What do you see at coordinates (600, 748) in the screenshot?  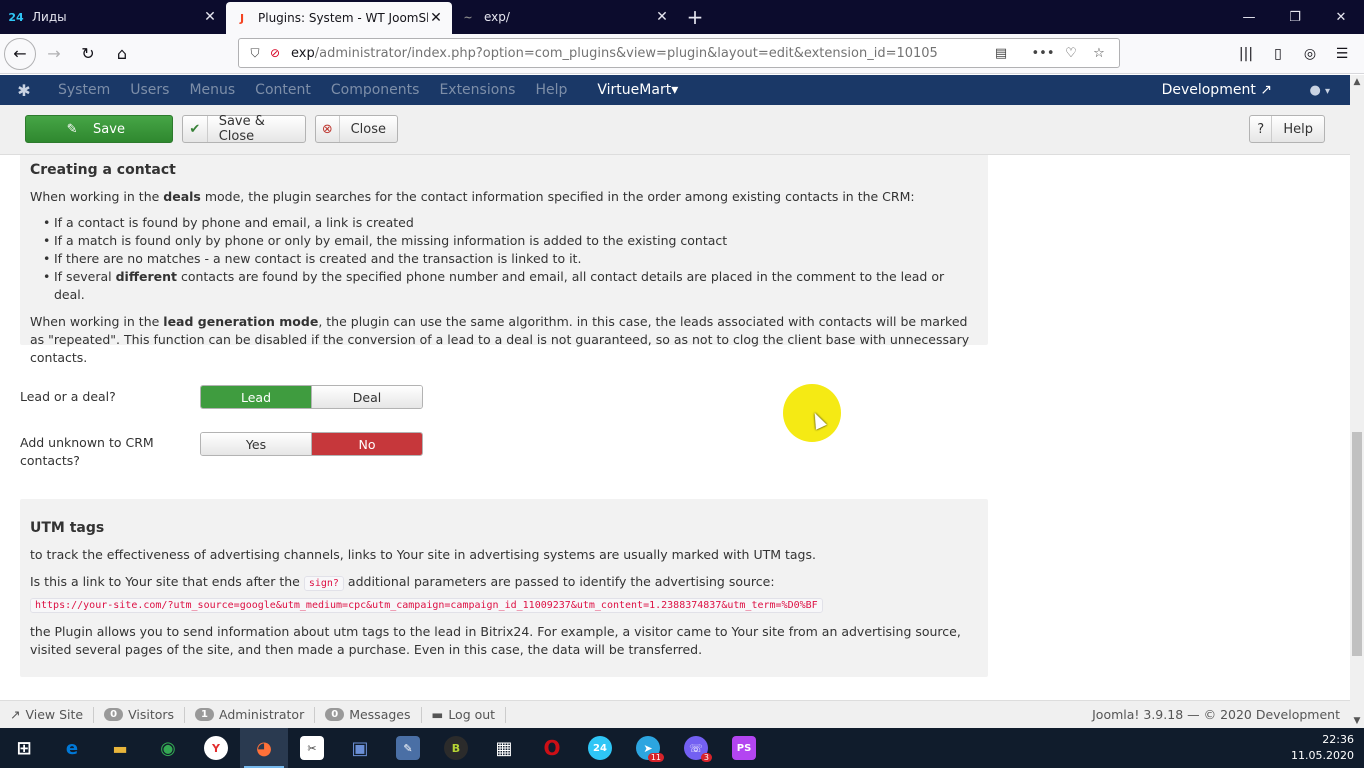 I see `taskbar-app-bitrix24: 24` at bounding box center [600, 748].